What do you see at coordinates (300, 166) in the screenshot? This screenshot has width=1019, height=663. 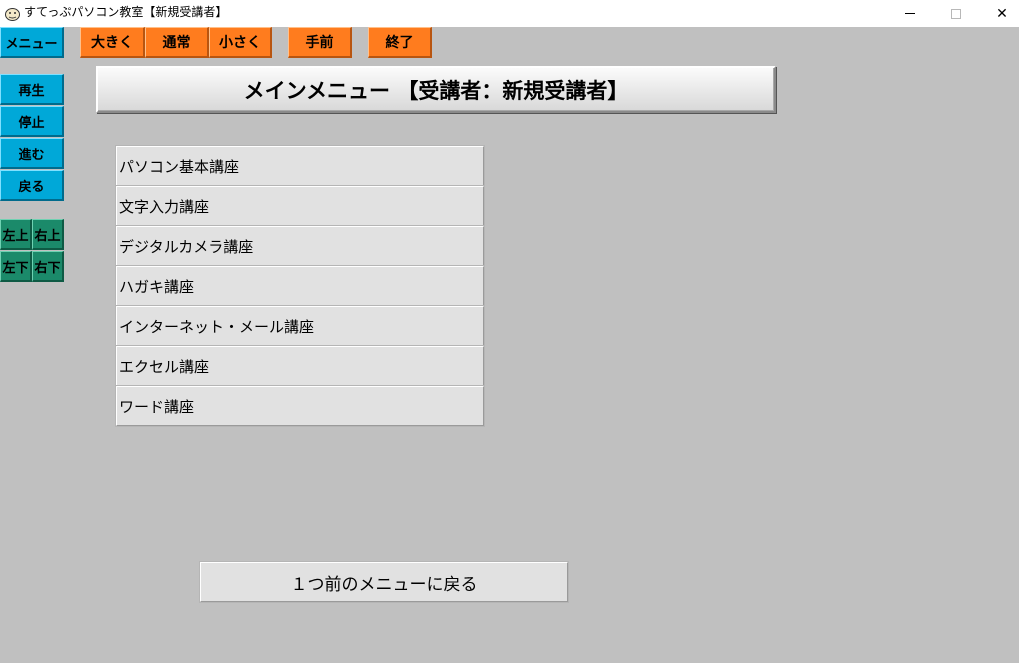 I see `course-item-pc-basics: パソコン基本講座` at bounding box center [300, 166].